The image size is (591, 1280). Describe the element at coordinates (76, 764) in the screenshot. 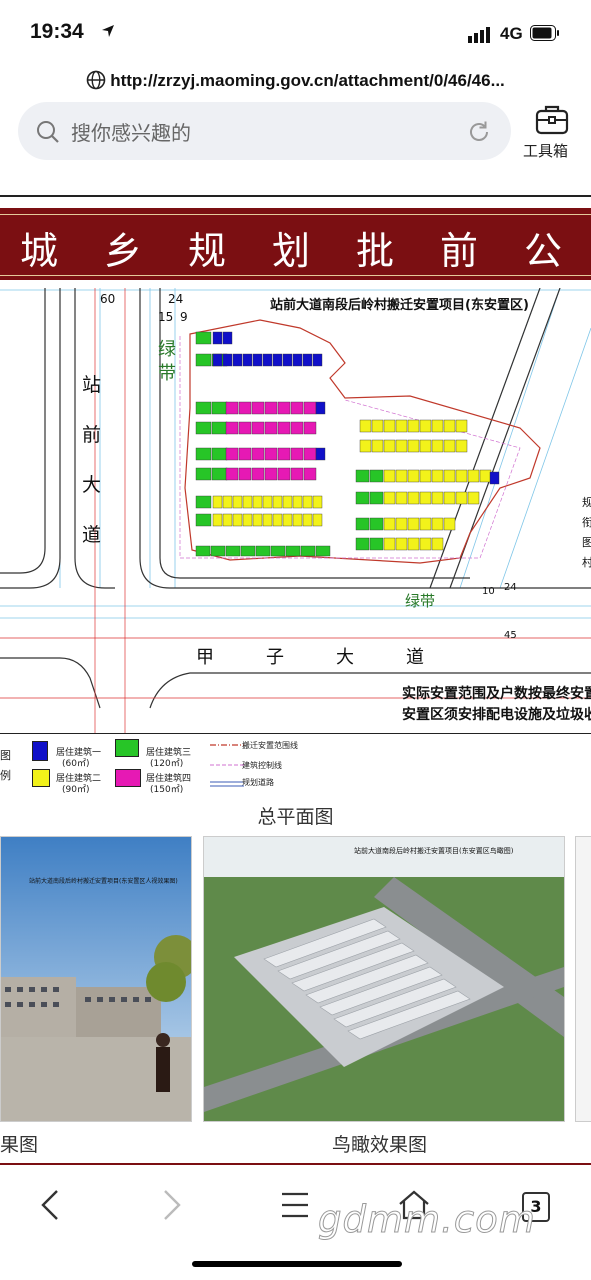

I see `legend-area-type1: (60㎡)` at that location.